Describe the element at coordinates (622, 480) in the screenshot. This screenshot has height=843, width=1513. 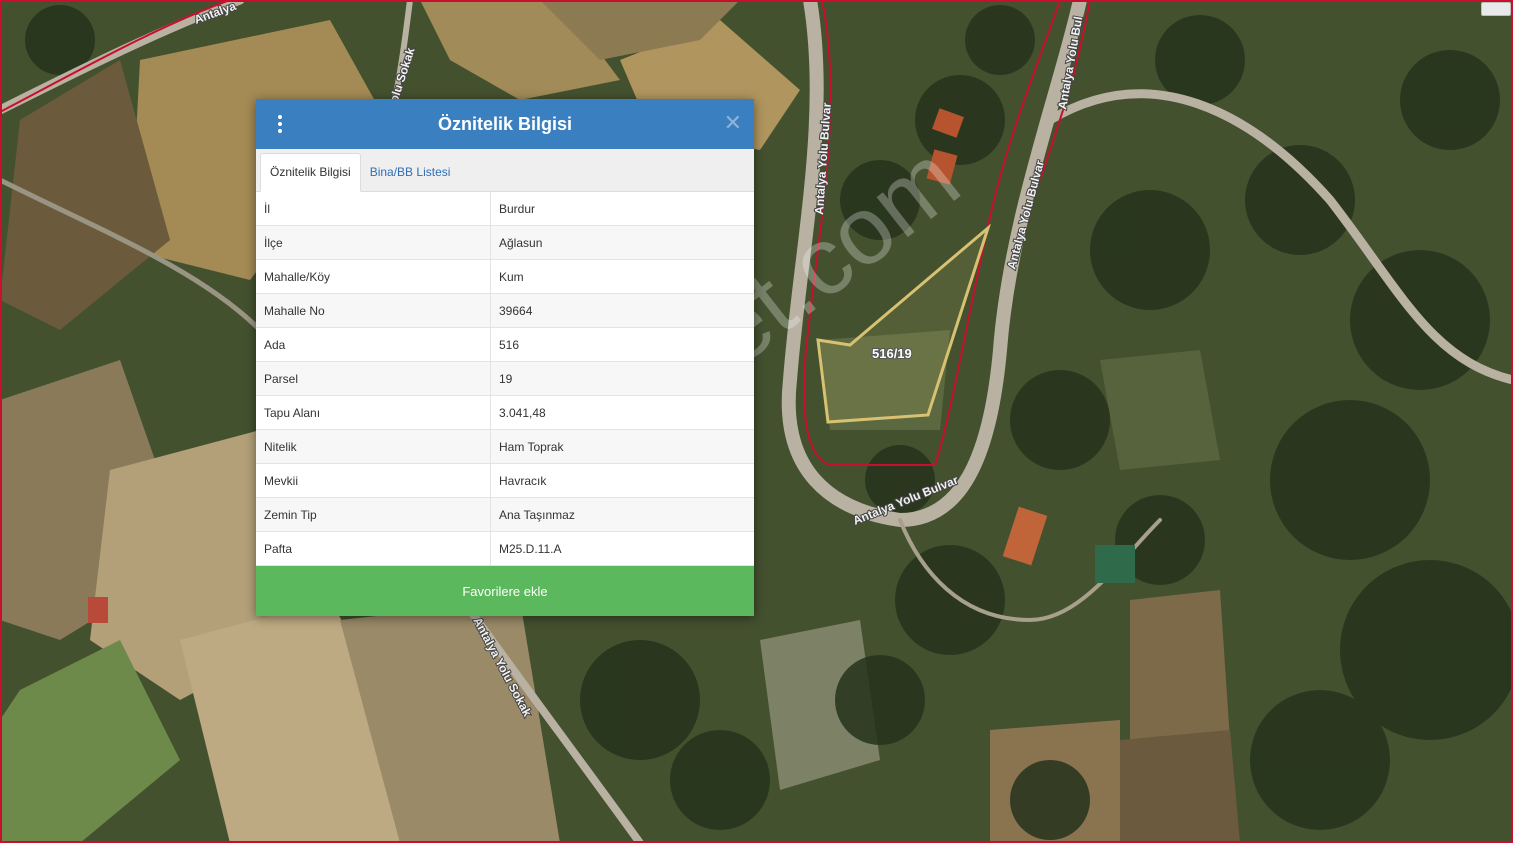
I see `row-value: Havracık` at that location.